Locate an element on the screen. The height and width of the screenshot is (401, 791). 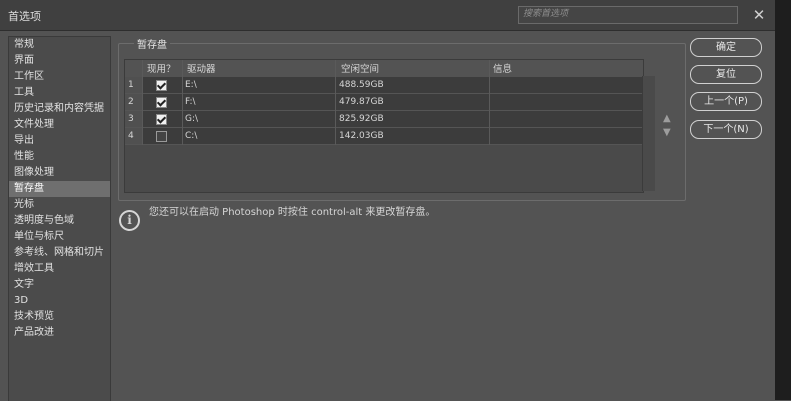
free-space-cell: 825.92GB is located at coordinates (361, 119).